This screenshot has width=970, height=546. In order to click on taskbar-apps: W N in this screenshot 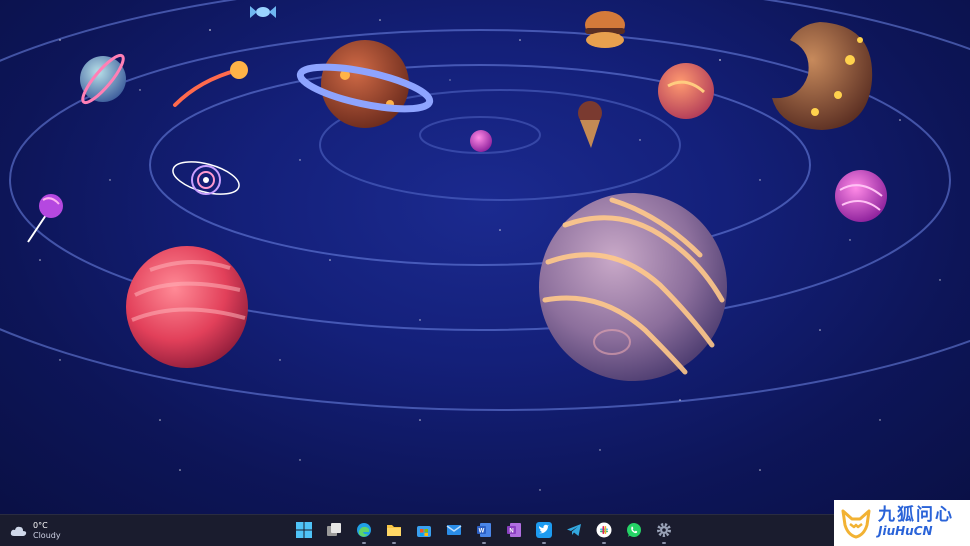, I will do `click(484, 531)`.